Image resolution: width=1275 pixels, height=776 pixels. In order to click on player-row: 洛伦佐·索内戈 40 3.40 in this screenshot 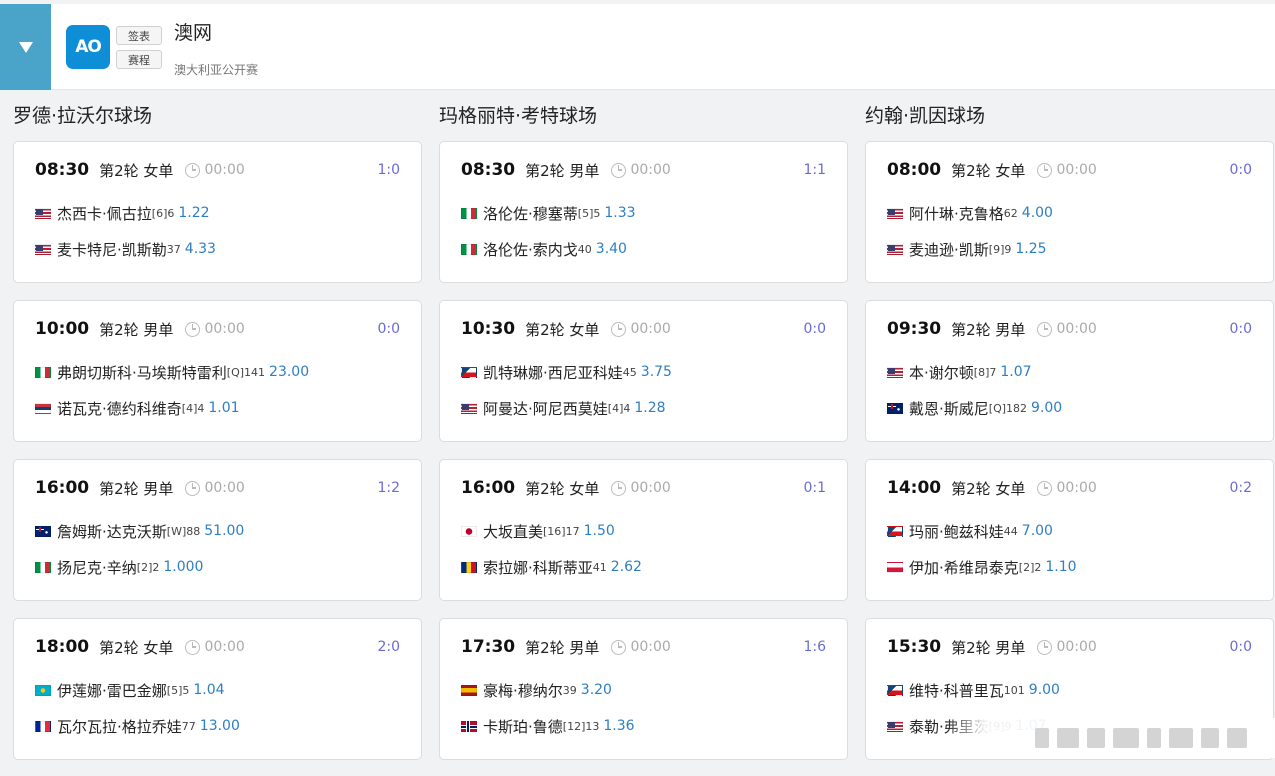, I will do `click(544, 249)`.